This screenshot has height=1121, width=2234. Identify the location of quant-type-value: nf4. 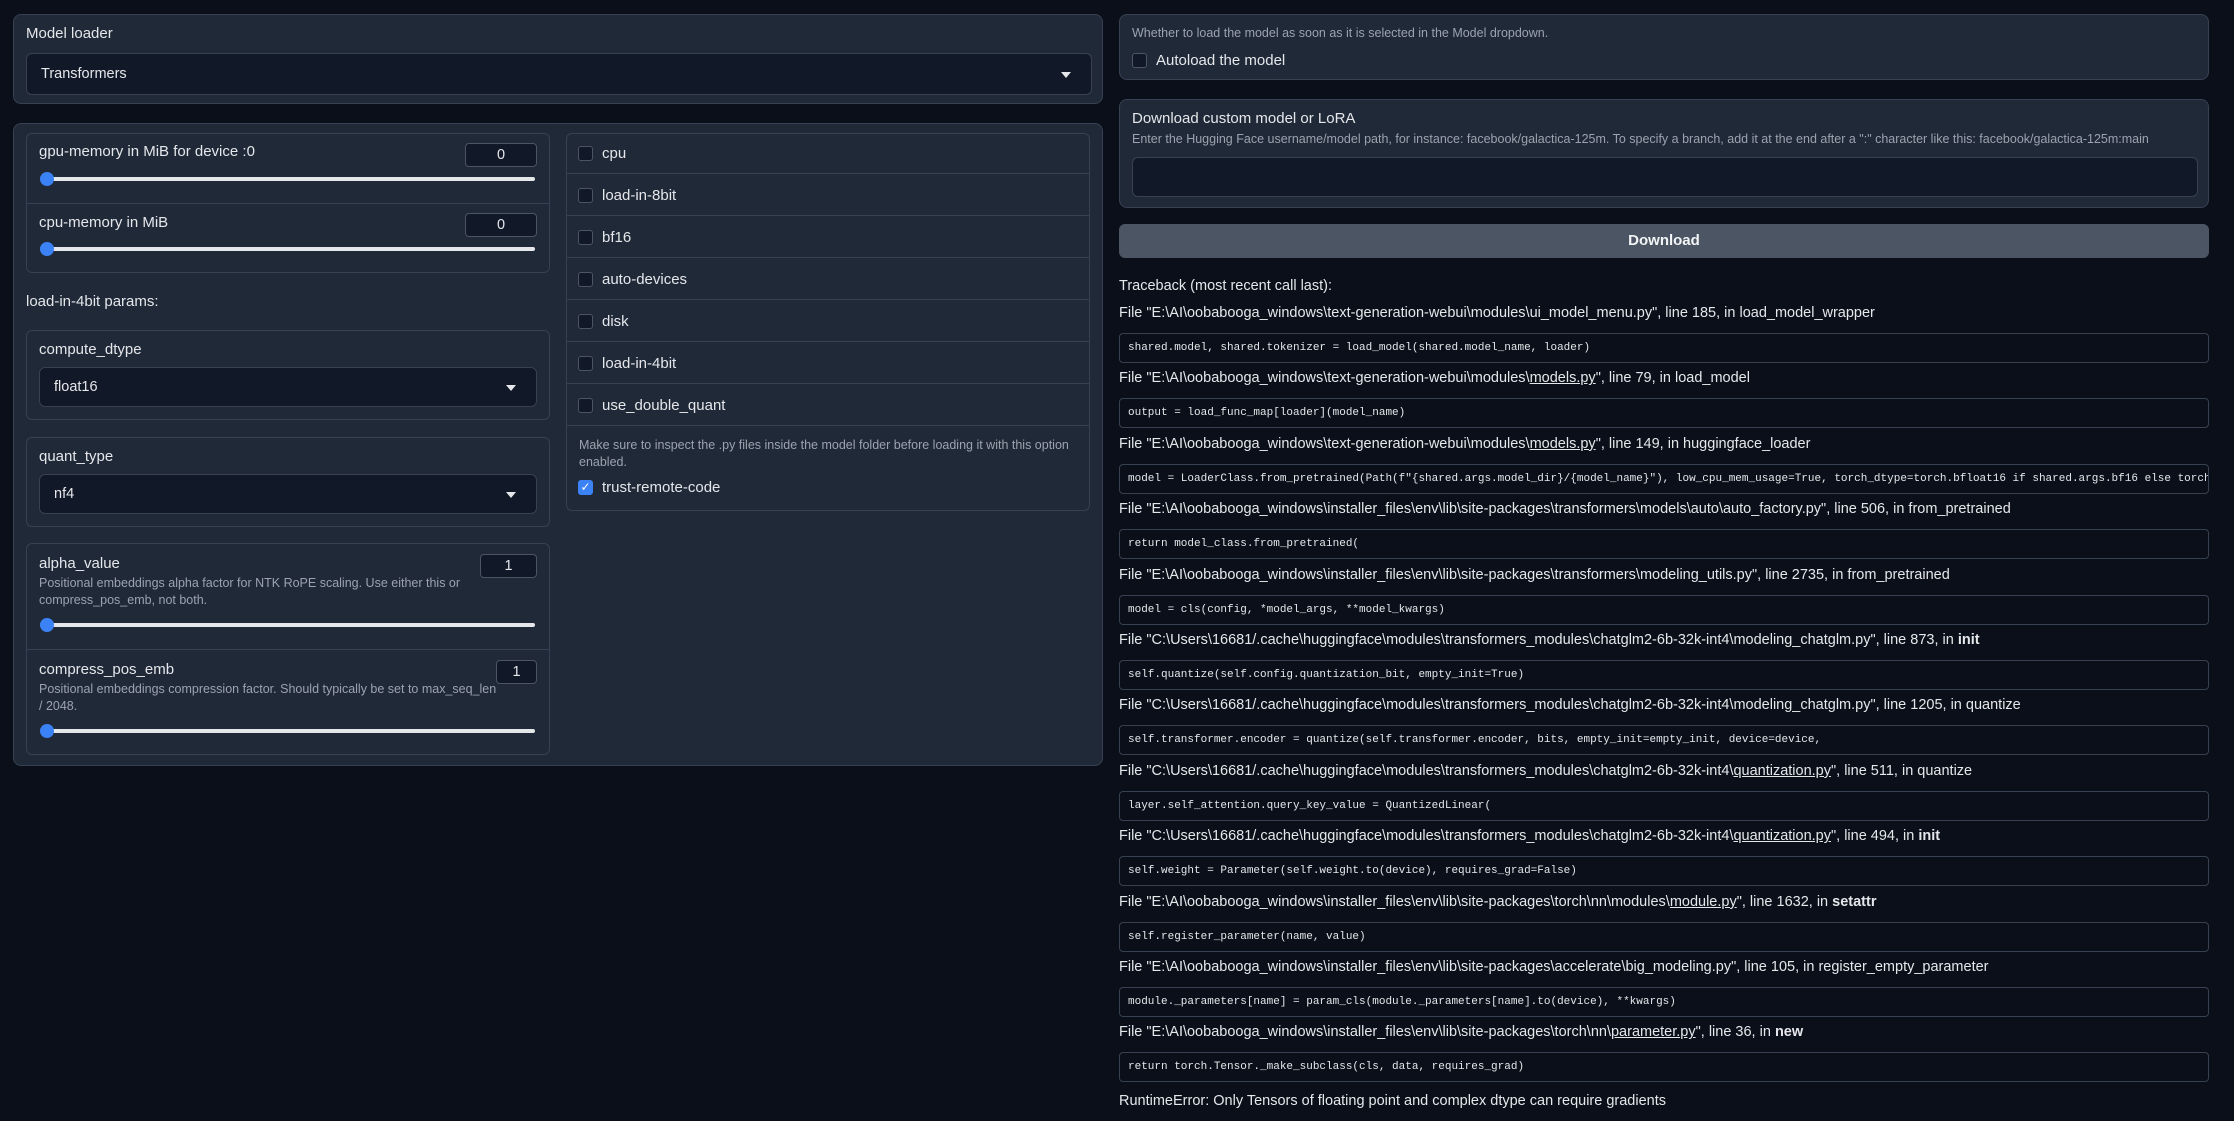
(64, 494).